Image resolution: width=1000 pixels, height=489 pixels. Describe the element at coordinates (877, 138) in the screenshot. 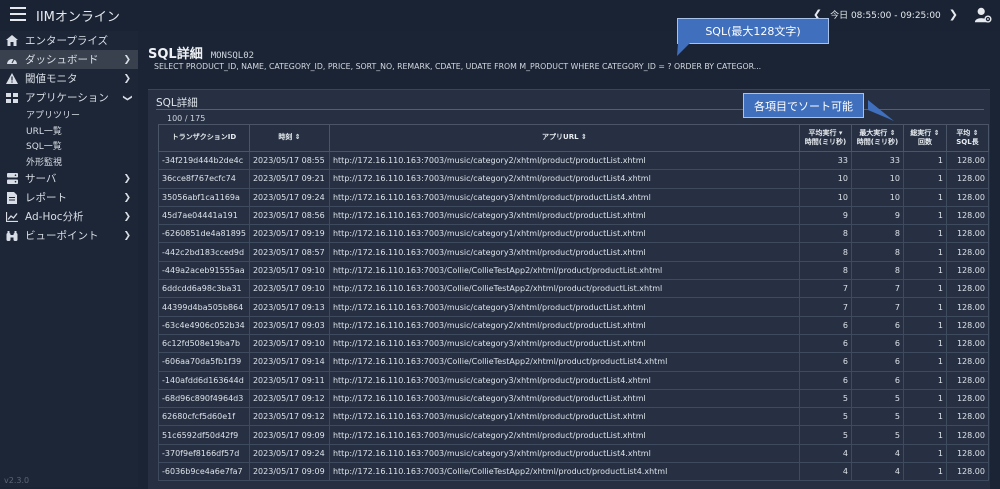

I see `column-header-max-exec-time: 最大実行 ⇕ 時間(ミリ秒)` at that location.